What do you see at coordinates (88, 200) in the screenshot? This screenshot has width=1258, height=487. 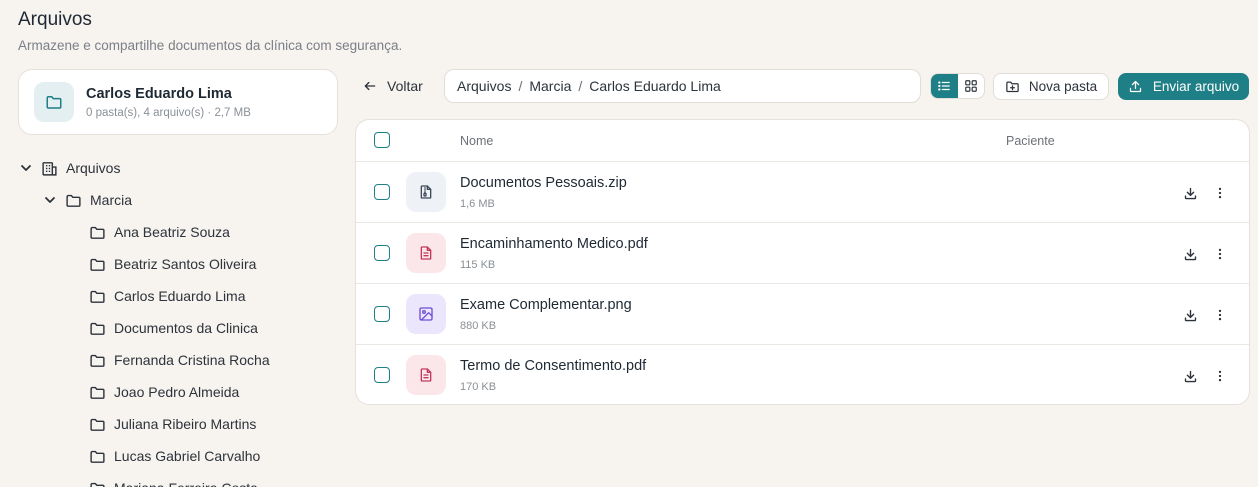 I see `tree-item-marcia: Marcia` at bounding box center [88, 200].